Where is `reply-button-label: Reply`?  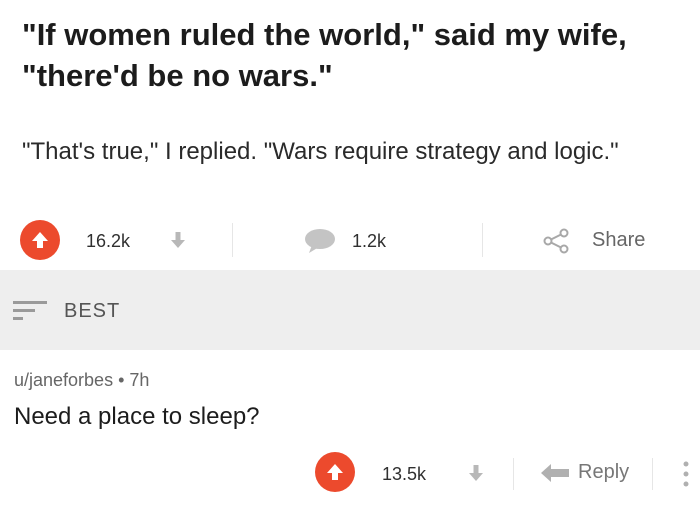 reply-button-label: Reply is located at coordinates (603, 472).